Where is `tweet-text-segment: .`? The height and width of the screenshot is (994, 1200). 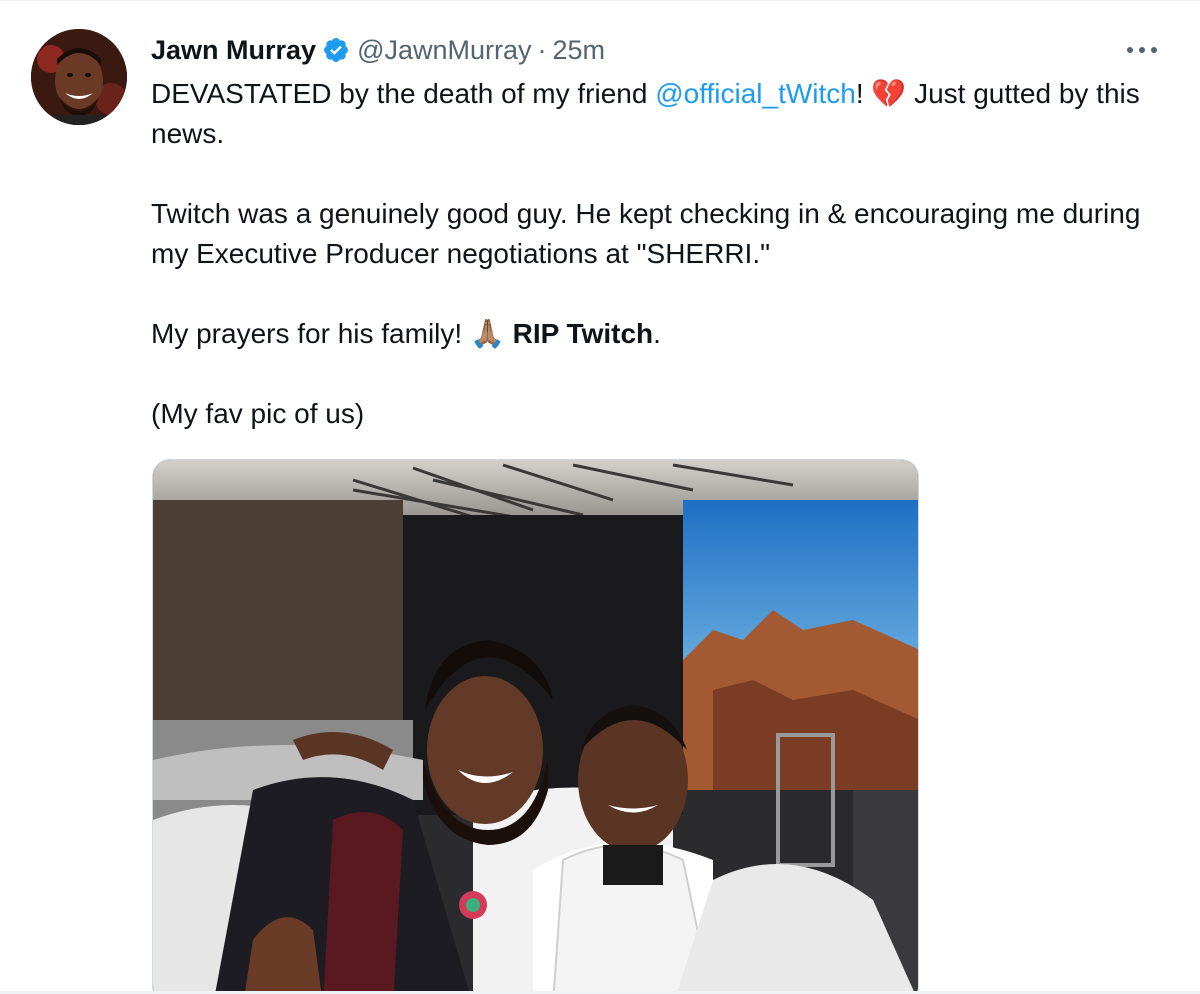
tweet-text-segment: . is located at coordinates (657, 333).